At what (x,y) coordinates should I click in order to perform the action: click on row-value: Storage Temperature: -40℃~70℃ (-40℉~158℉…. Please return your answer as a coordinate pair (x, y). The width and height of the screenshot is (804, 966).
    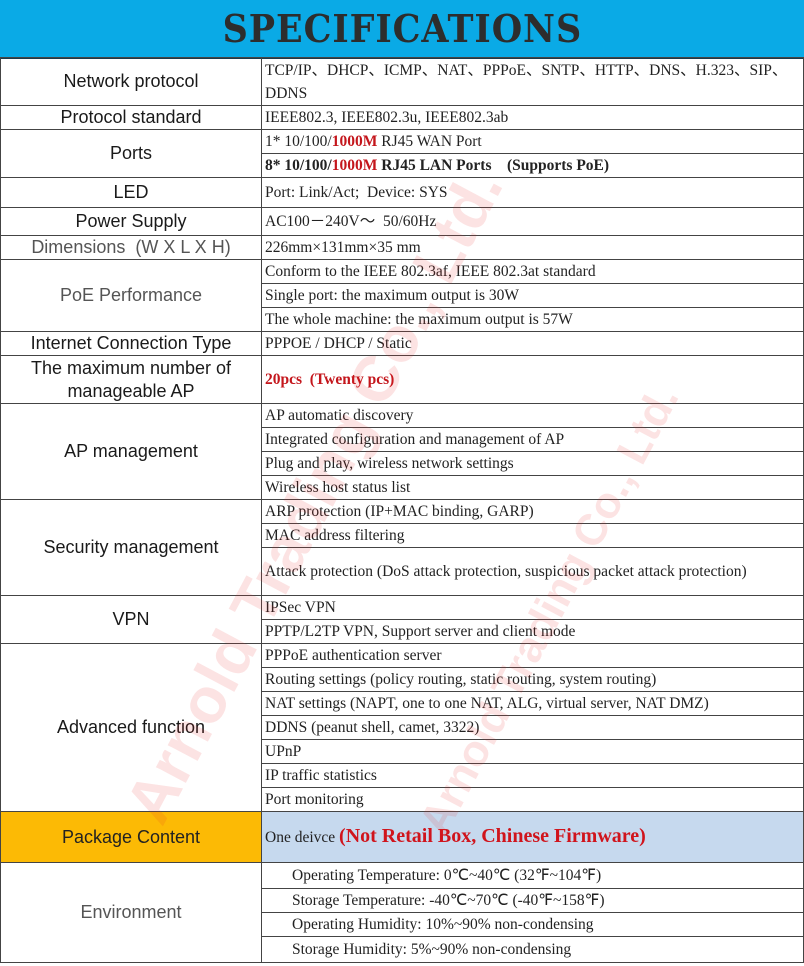
    Looking at the image, I should click on (532, 900).